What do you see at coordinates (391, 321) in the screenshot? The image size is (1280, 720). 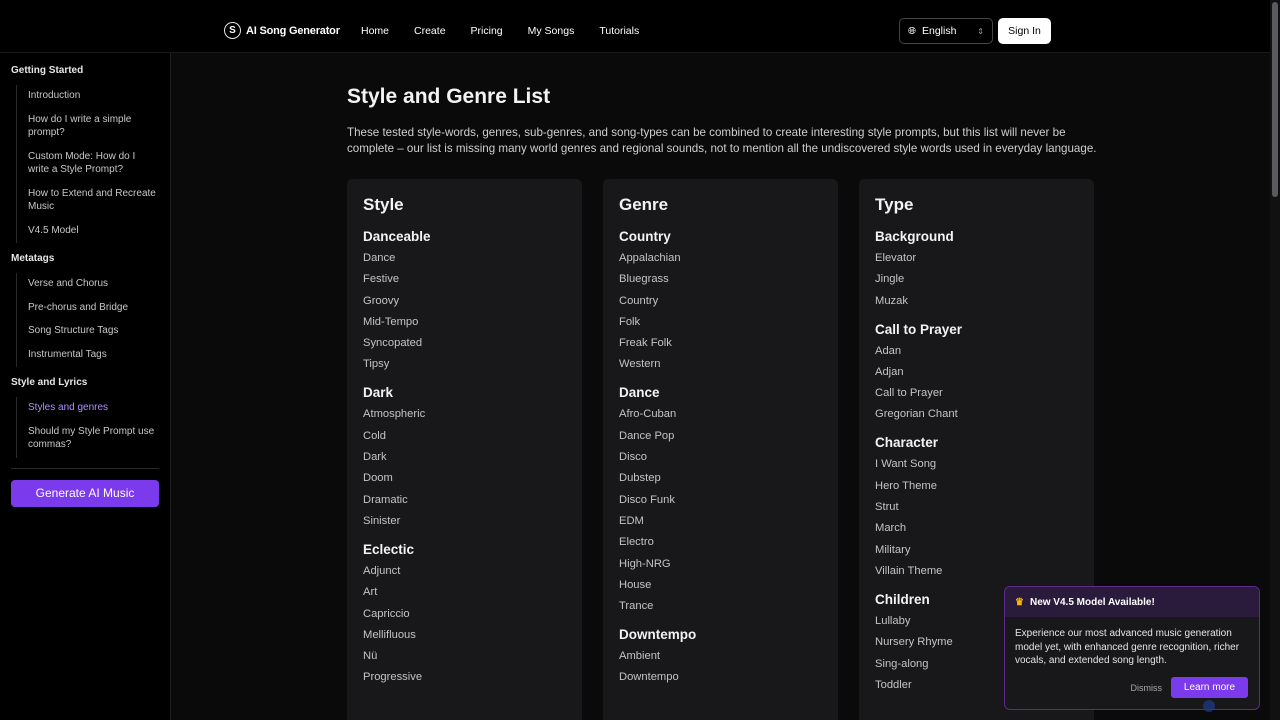 I see `list-item: Mid-Tempo` at bounding box center [391, 321].